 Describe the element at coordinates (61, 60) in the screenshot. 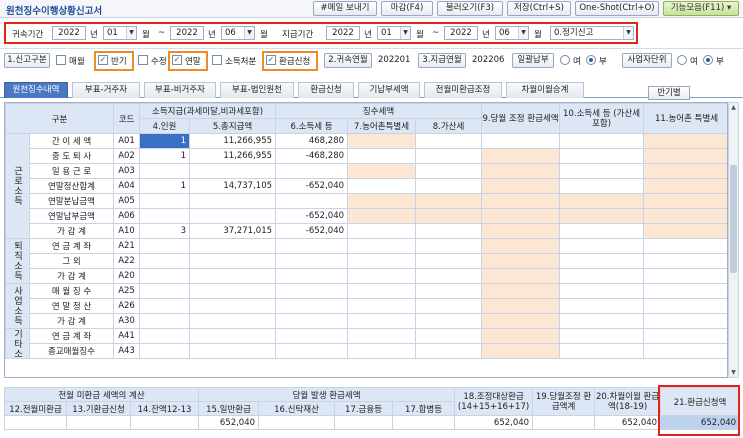

I see `monthly-checkbox` at that location.